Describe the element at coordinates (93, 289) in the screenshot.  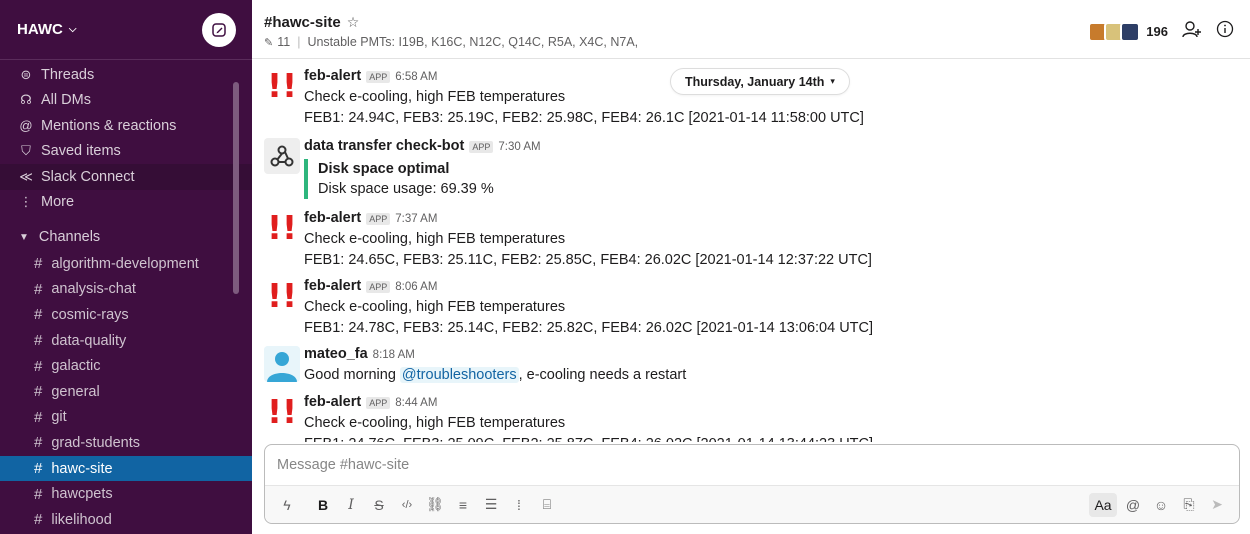
I see `channel-label: analysis-chat` at that location.